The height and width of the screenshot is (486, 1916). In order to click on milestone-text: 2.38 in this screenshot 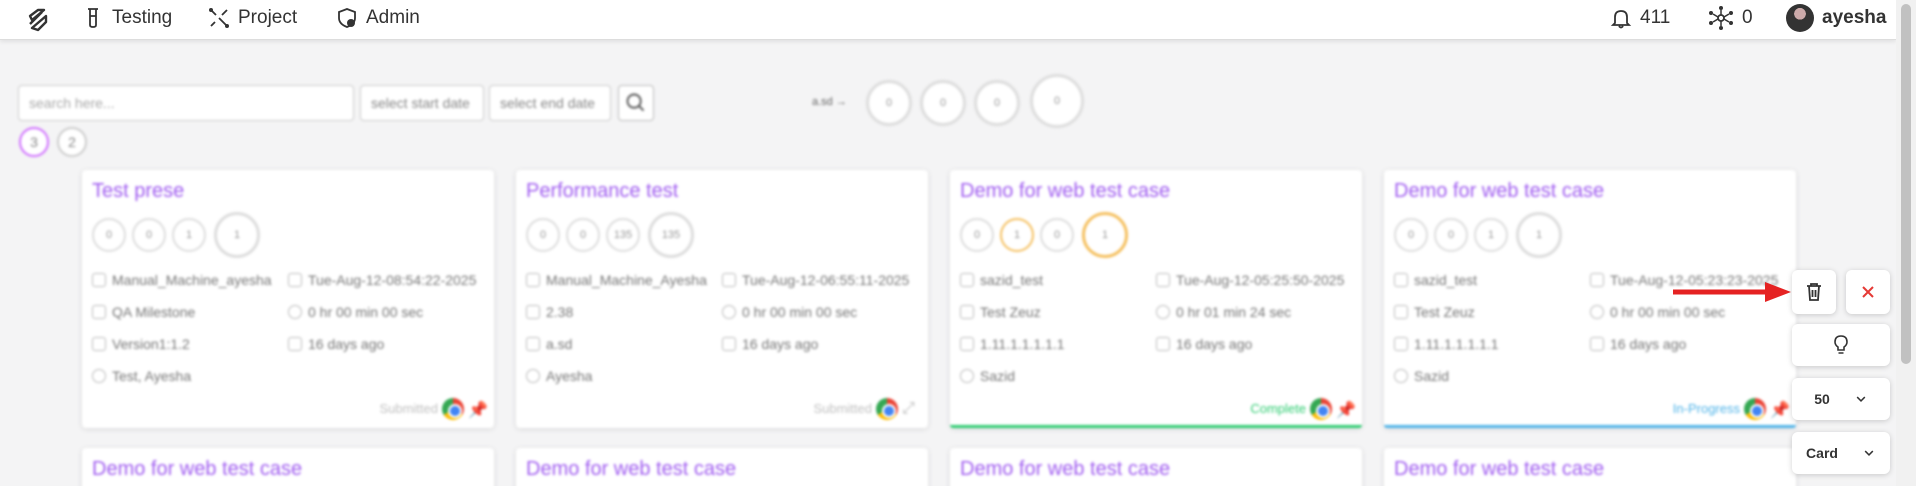, I will do `click(560, 312)`.